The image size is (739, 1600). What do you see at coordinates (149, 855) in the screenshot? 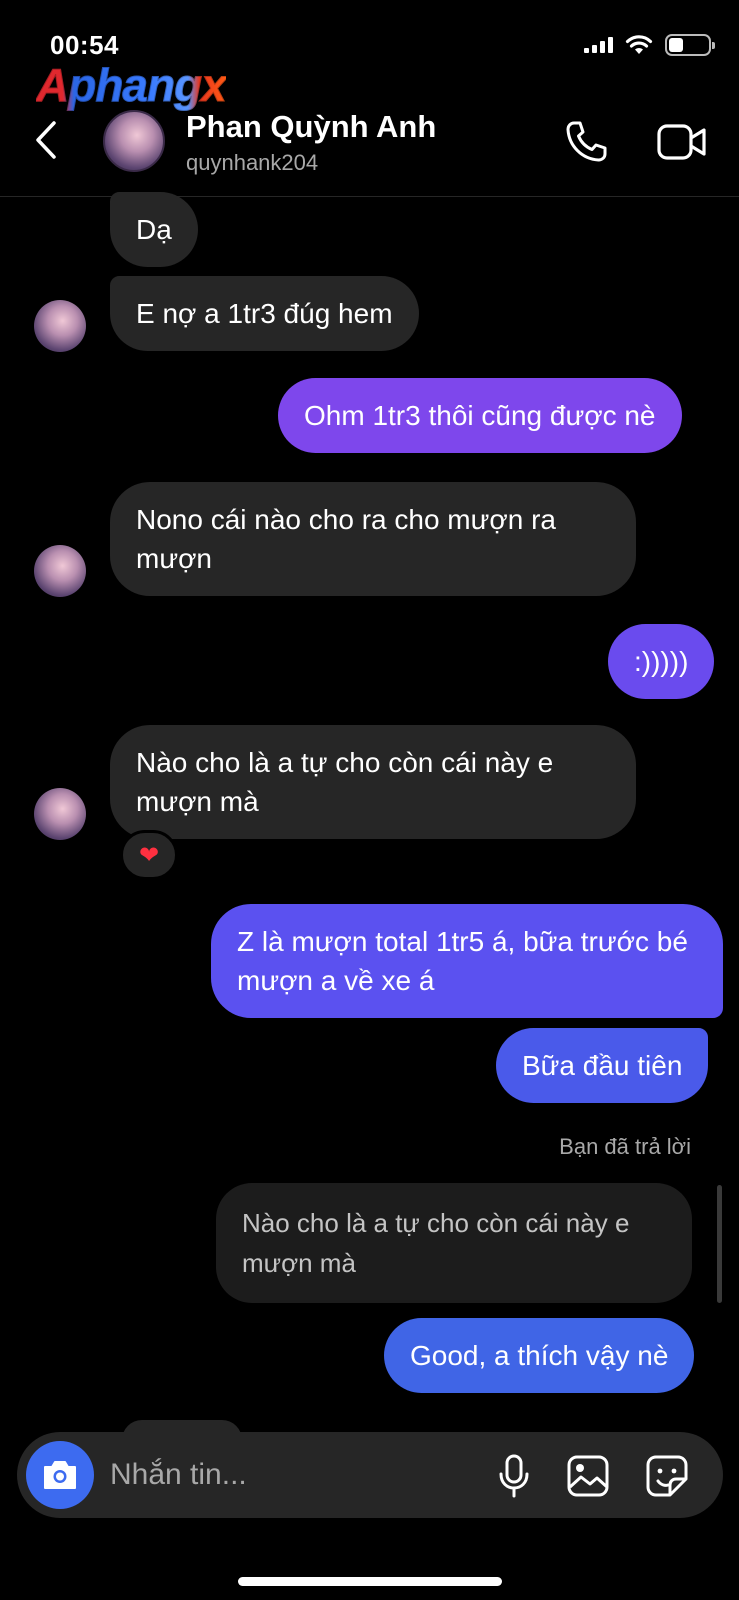
I see `heart-reaction-icon: ❤` at bounding box center [149, 855].